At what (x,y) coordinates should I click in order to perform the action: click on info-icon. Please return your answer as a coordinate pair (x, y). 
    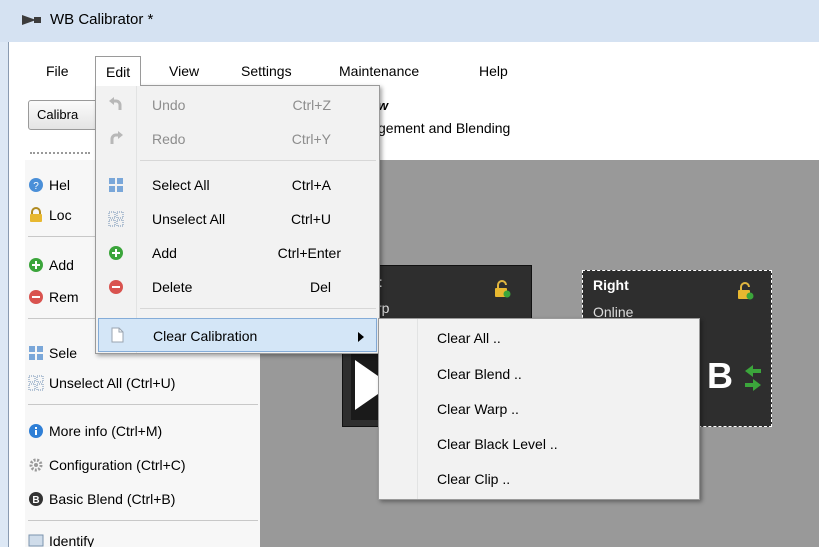
    Looking at the image, I should click on (36, 431).